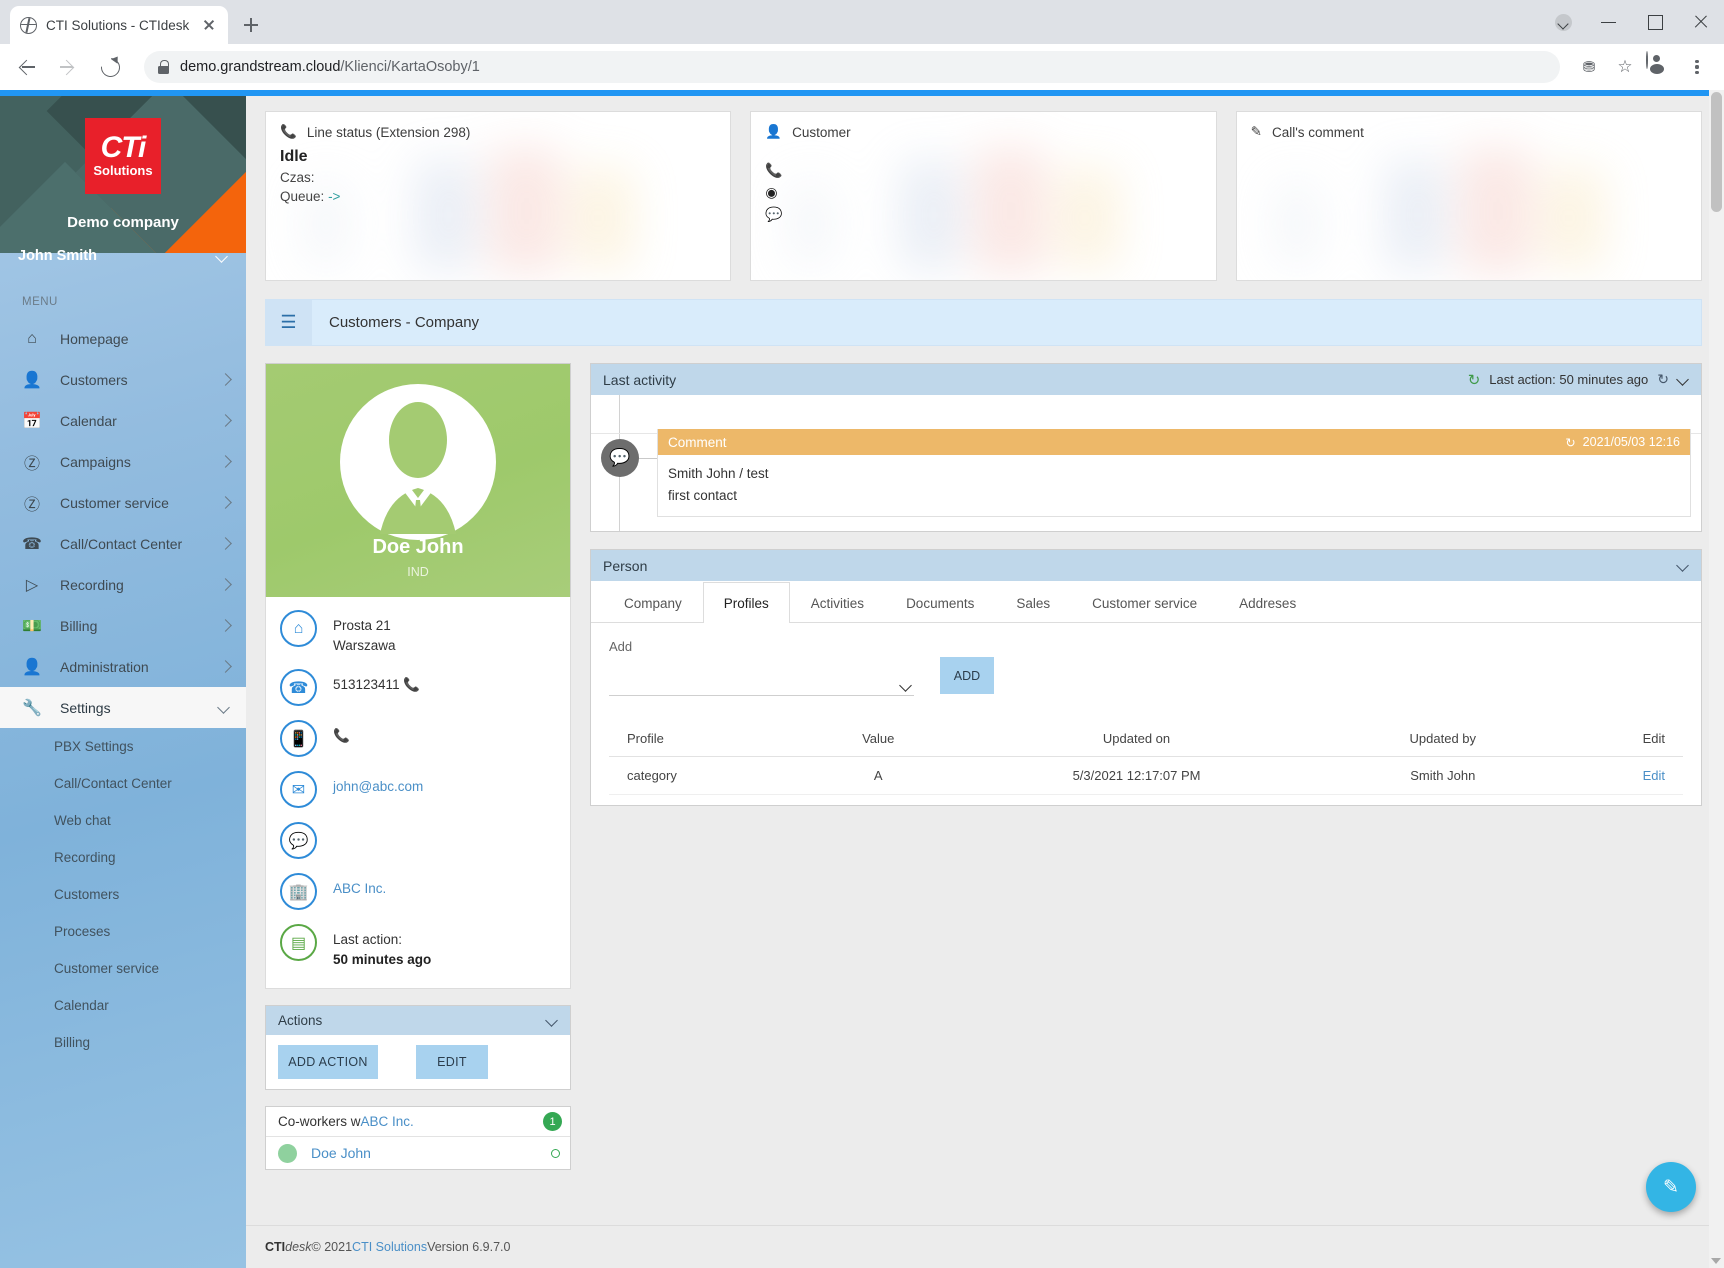 The width and height of the screenshot is (1724, 1268). I want to click on logo-line-1: CTi, so click(123, 147).